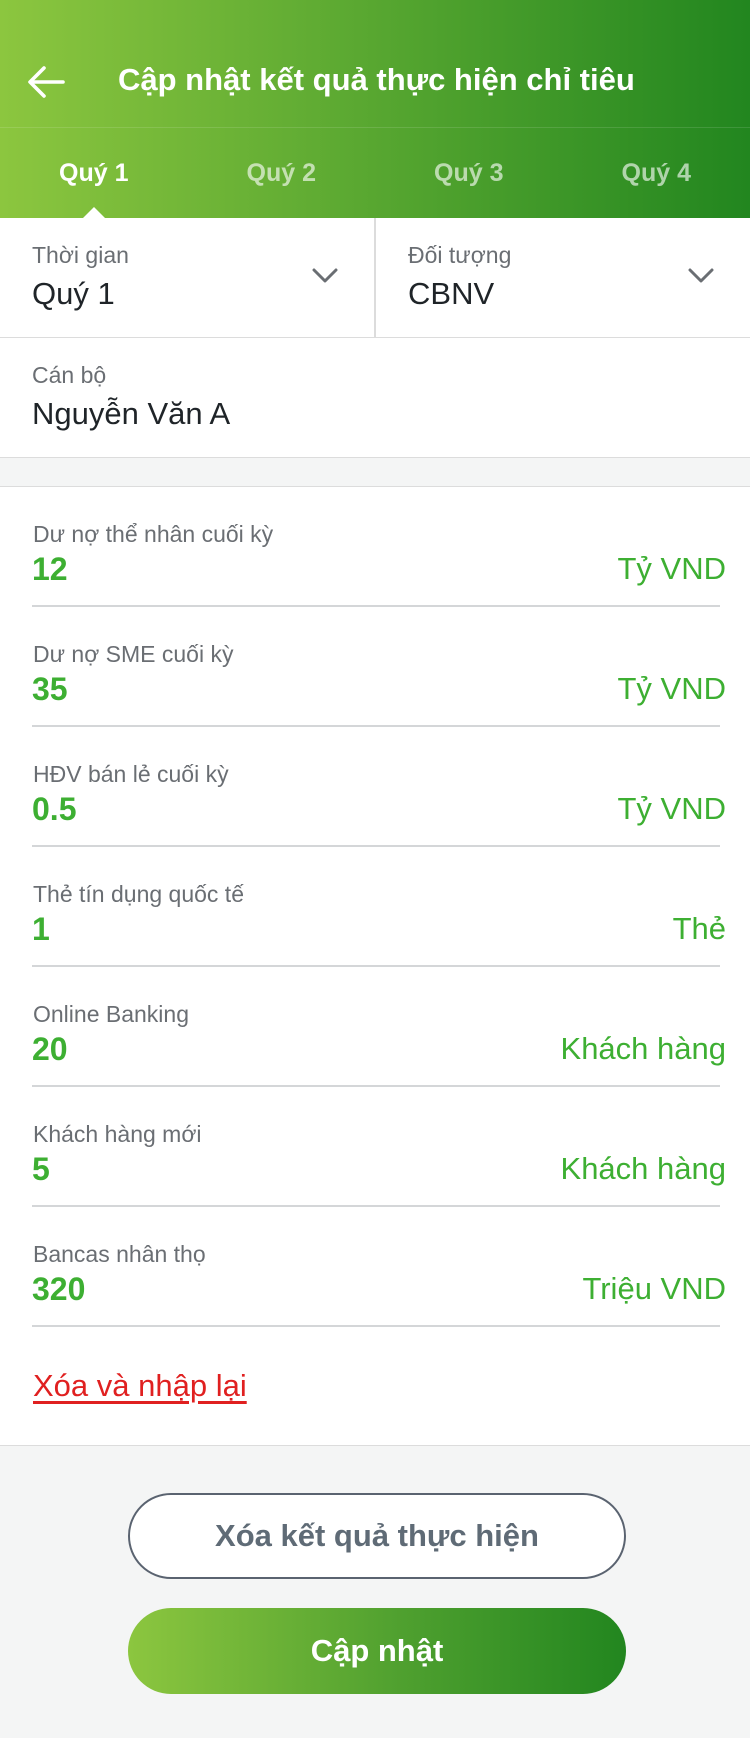 The image size is (750, 1738). I want to click on metric-label: Thẻ tín dụng quốc tế, so click(138, 894).